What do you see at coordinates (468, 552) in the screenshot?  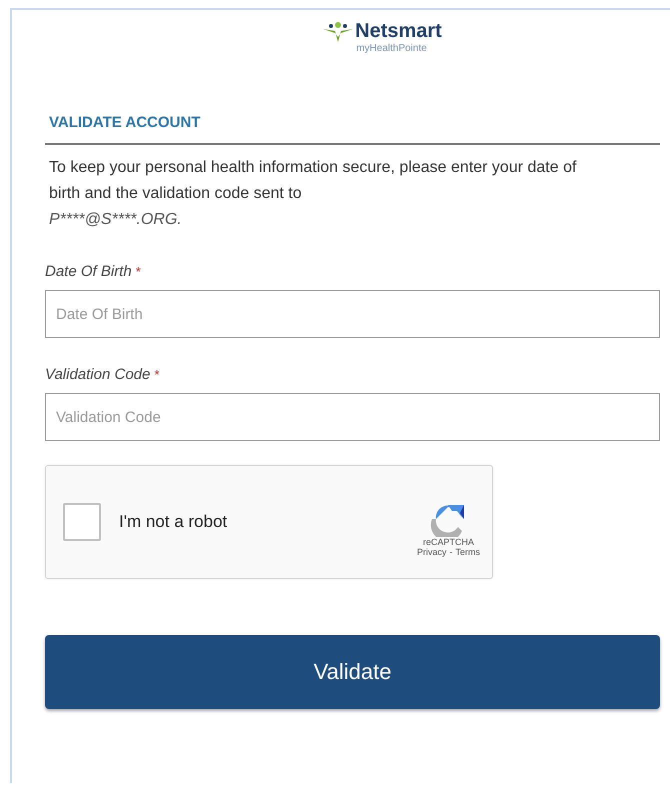 I see `terms-link: Terms` at bounding box center [468, 552].